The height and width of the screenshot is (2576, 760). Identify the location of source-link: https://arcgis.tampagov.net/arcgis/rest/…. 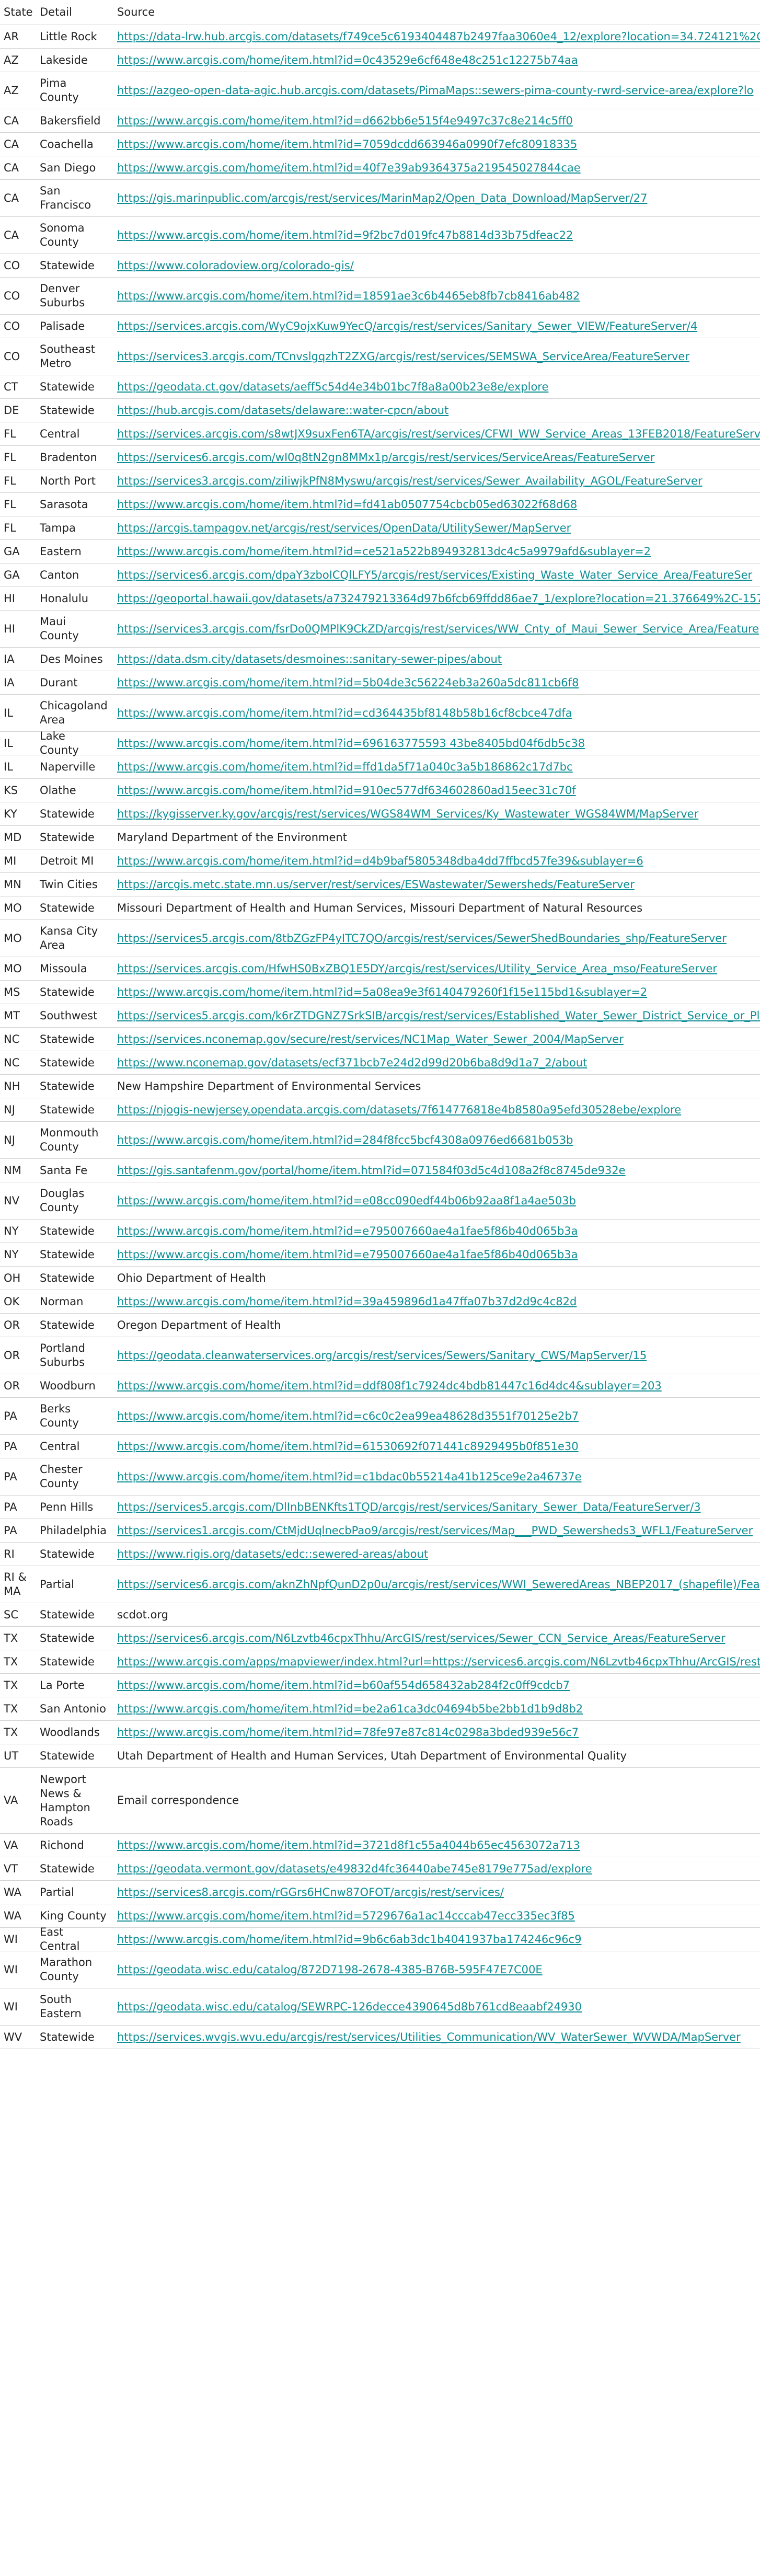
(344, 528).